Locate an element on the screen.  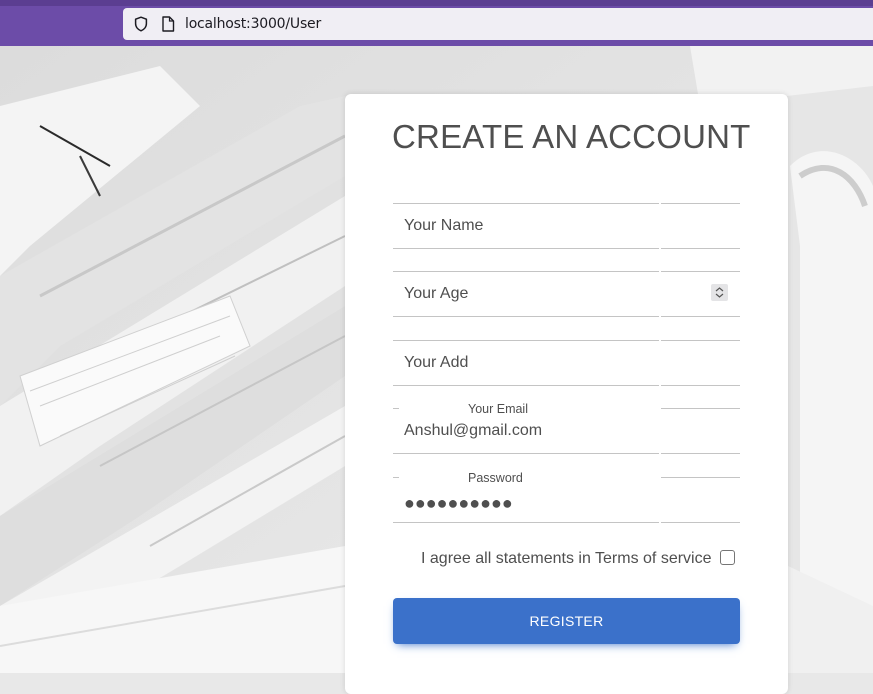
age-field is located at coordinates (566, 294).